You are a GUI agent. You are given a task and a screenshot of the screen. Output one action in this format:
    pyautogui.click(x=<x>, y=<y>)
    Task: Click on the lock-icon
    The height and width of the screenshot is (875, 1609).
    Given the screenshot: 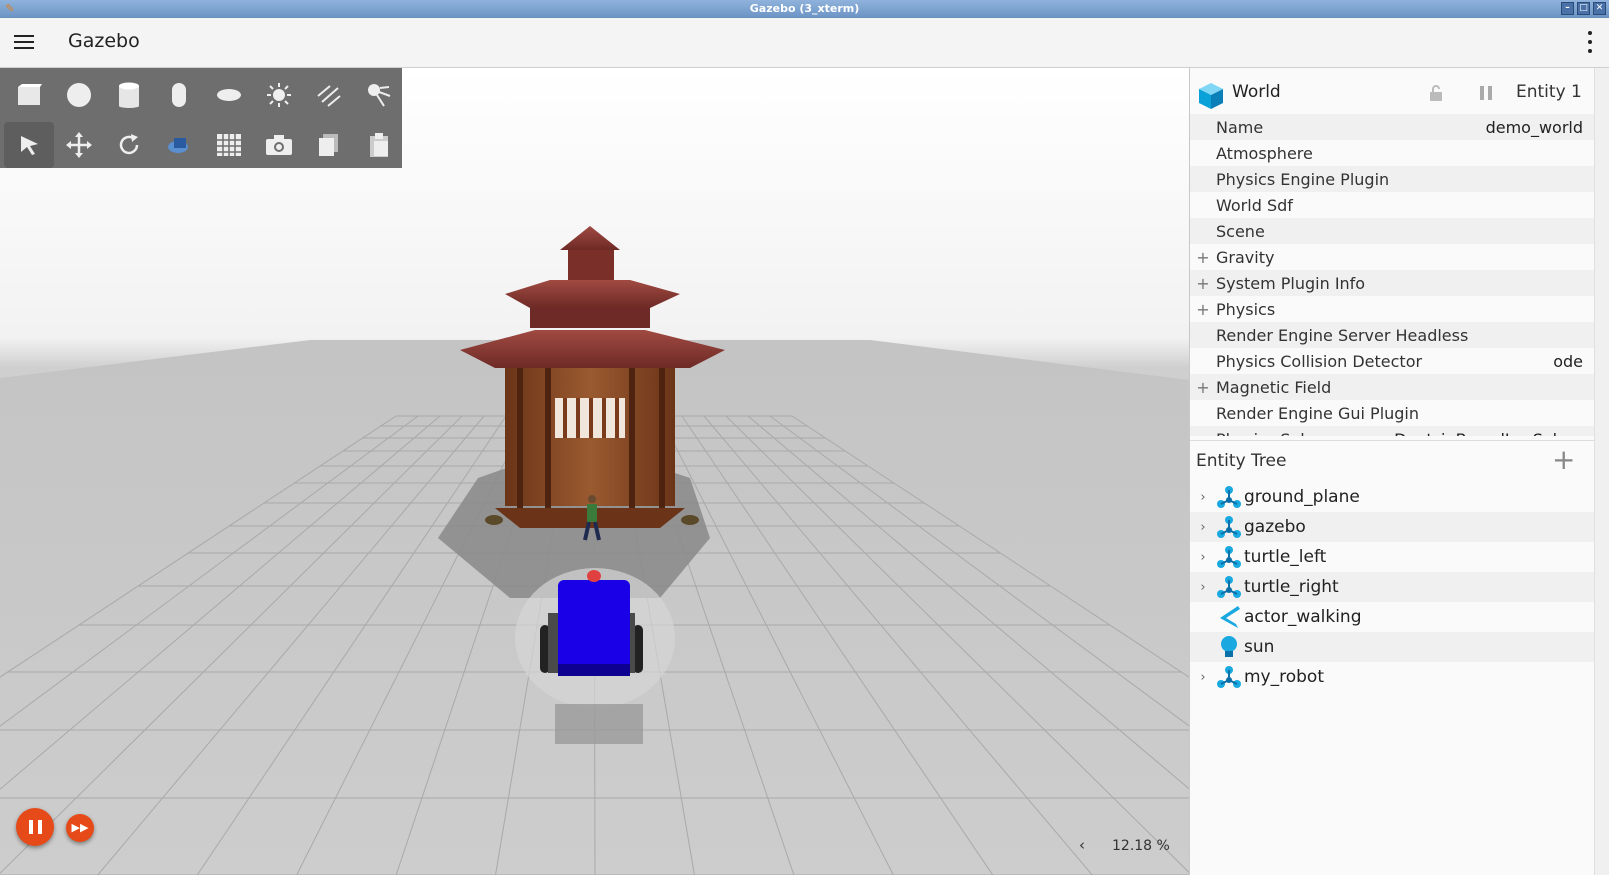 What is the action you would take?
    pyautogui.click(x=1436, y=93)
    